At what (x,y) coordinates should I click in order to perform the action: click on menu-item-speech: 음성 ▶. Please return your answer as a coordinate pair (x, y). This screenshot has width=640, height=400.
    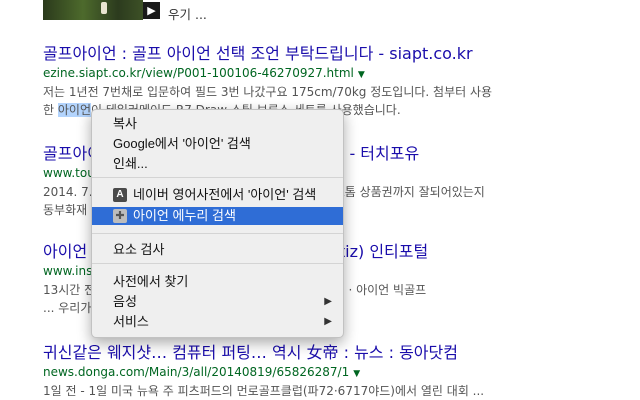
    Looking at the image, I should click on (217, 302).